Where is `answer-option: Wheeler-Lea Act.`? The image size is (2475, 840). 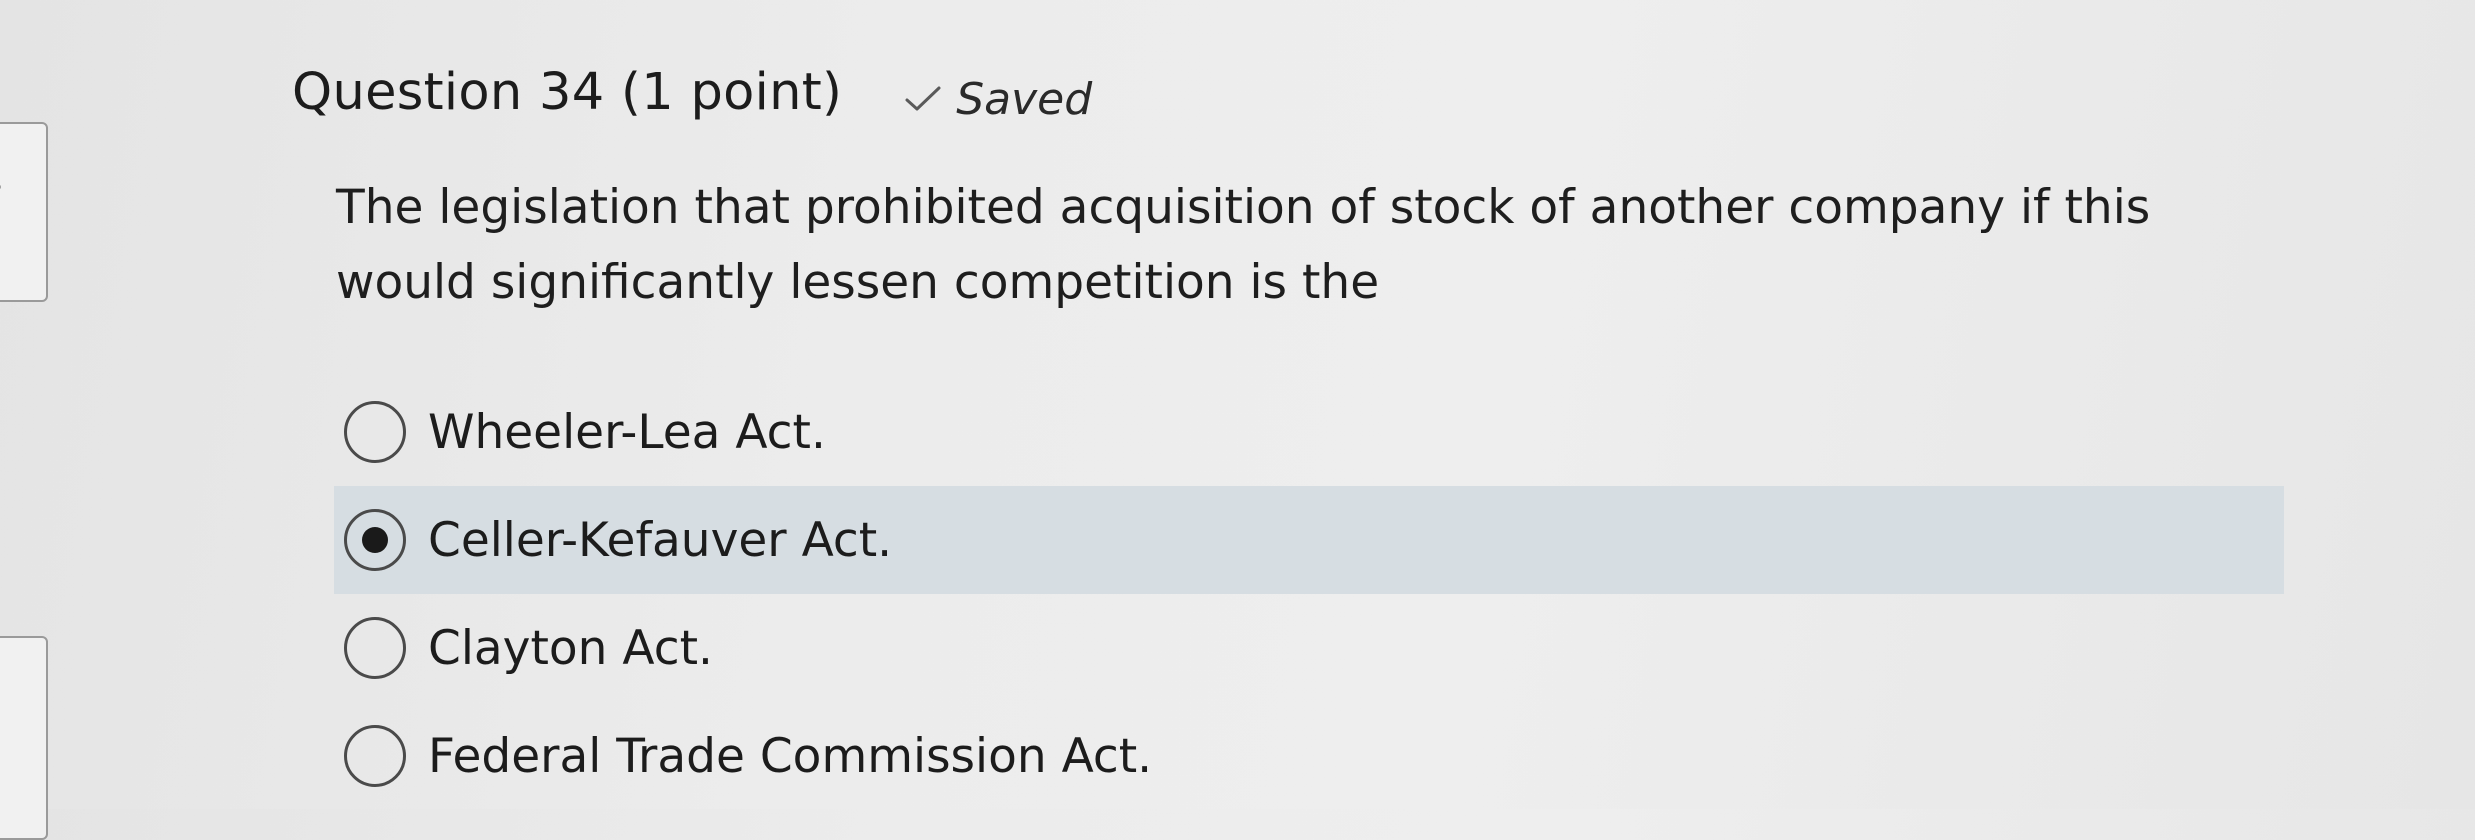
answer-option: Wheeler-Lea Act. is located at coordinates (1309, 432).